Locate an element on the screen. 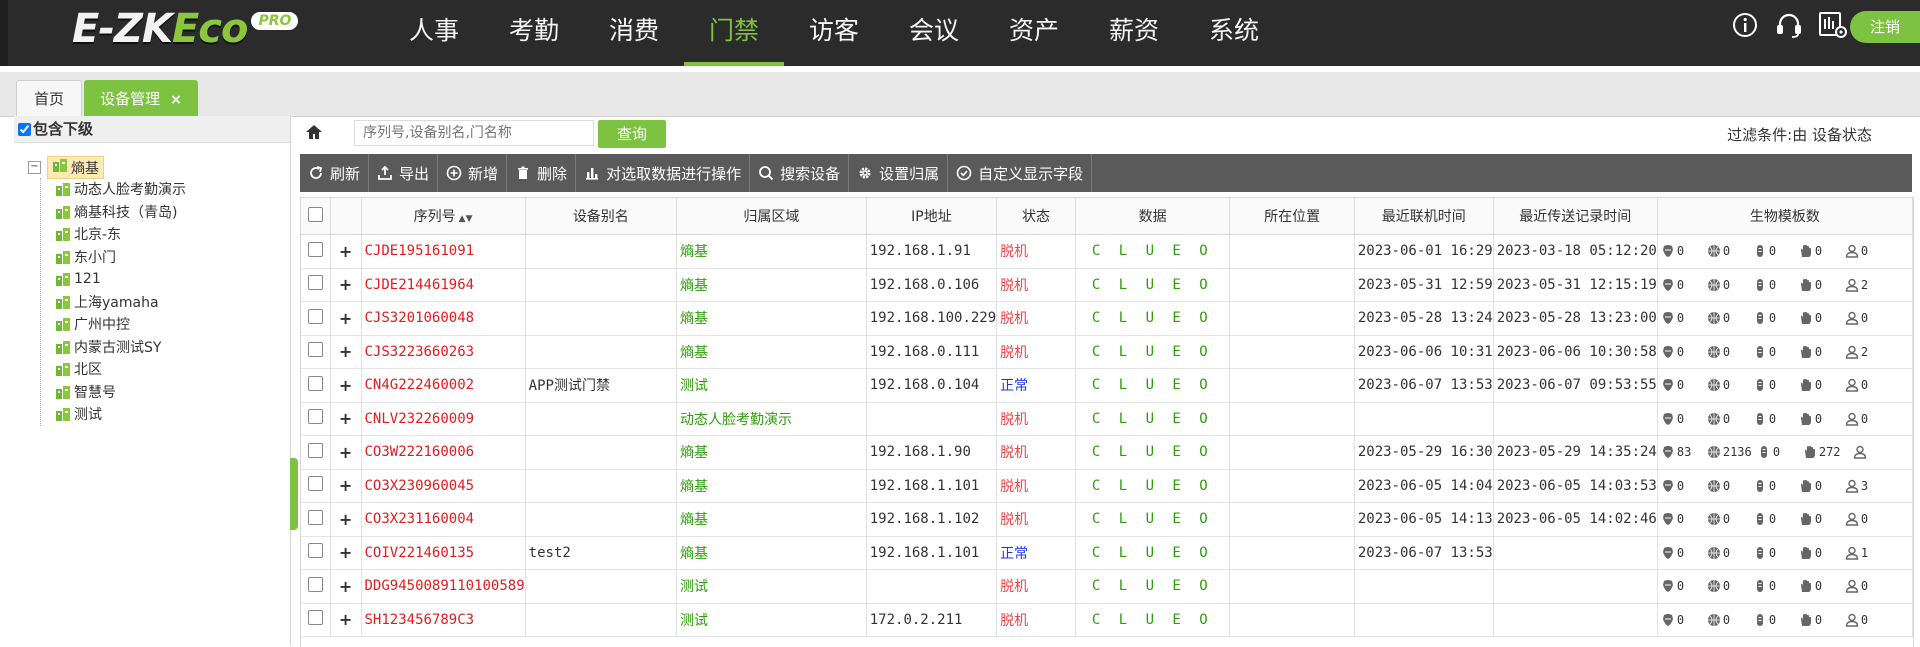 This screenshot has height=647, width=1920. toolbar-button-5: 搜索设备 is located at coordinates (800, 173).